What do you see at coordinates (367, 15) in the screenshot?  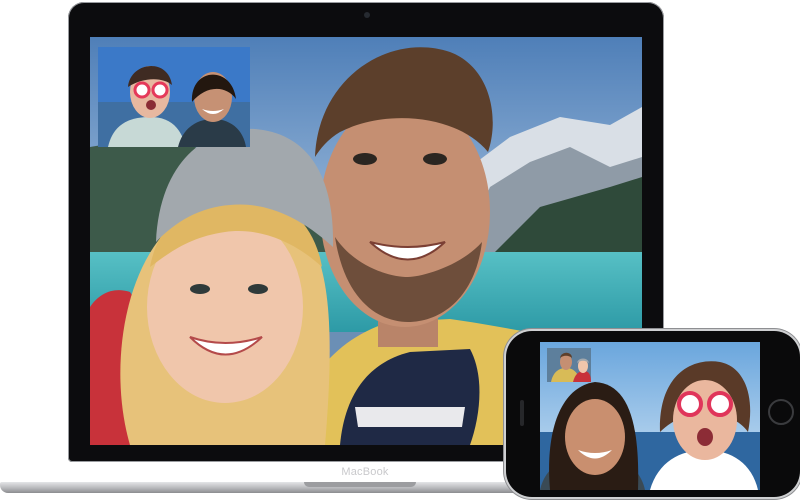 I see `camera-icon` at bounding box center [367, 15].